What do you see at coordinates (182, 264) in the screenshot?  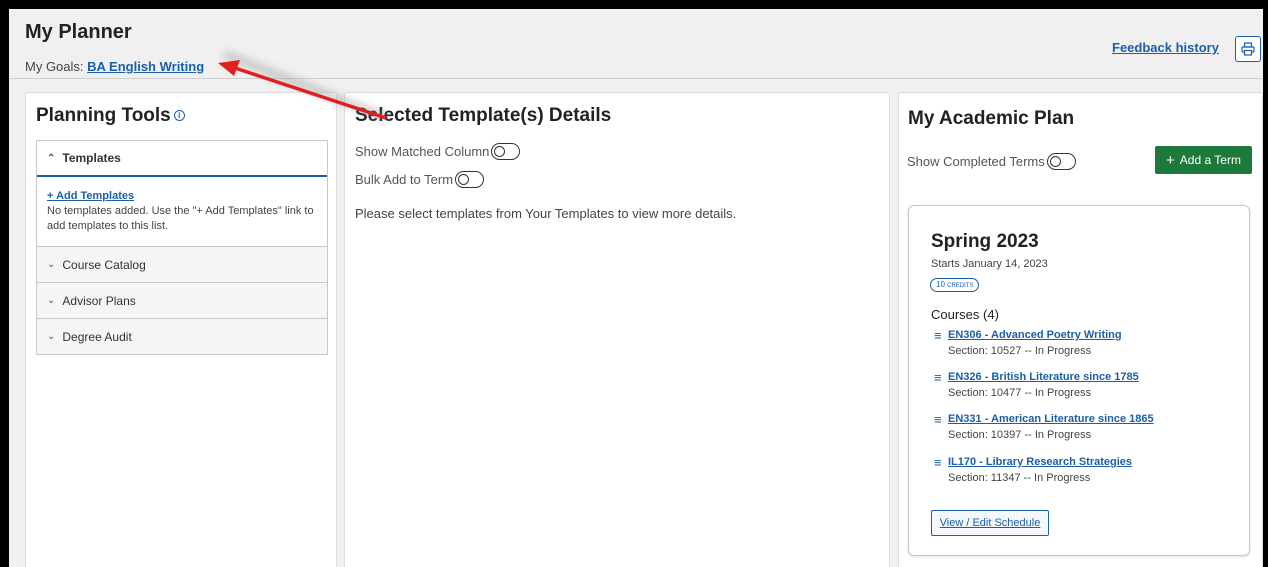 I see `course-catalog-accordion-header: ⌄ Course Catalog` at bounding box center [182, 264].